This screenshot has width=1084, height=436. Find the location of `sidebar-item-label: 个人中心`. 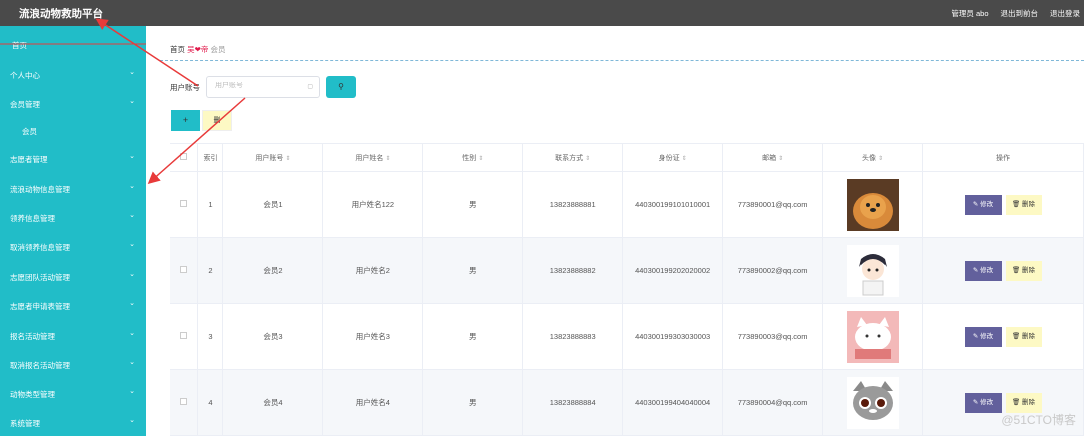

sidebar-item-label: 个人中心 is located at coordinates (25, 75).